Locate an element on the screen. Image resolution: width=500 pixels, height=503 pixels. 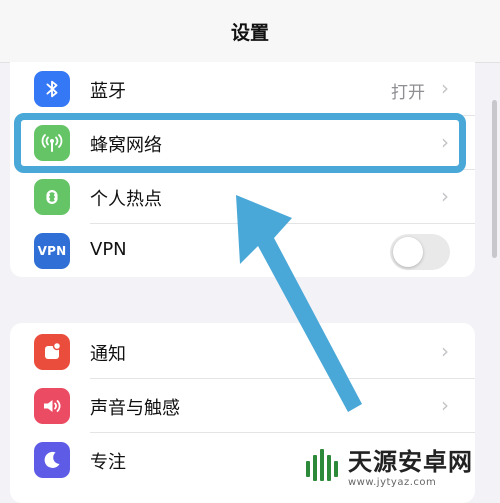
settings-row-cellular: 蜂窝网络 › is located at coordinates (242, 143).